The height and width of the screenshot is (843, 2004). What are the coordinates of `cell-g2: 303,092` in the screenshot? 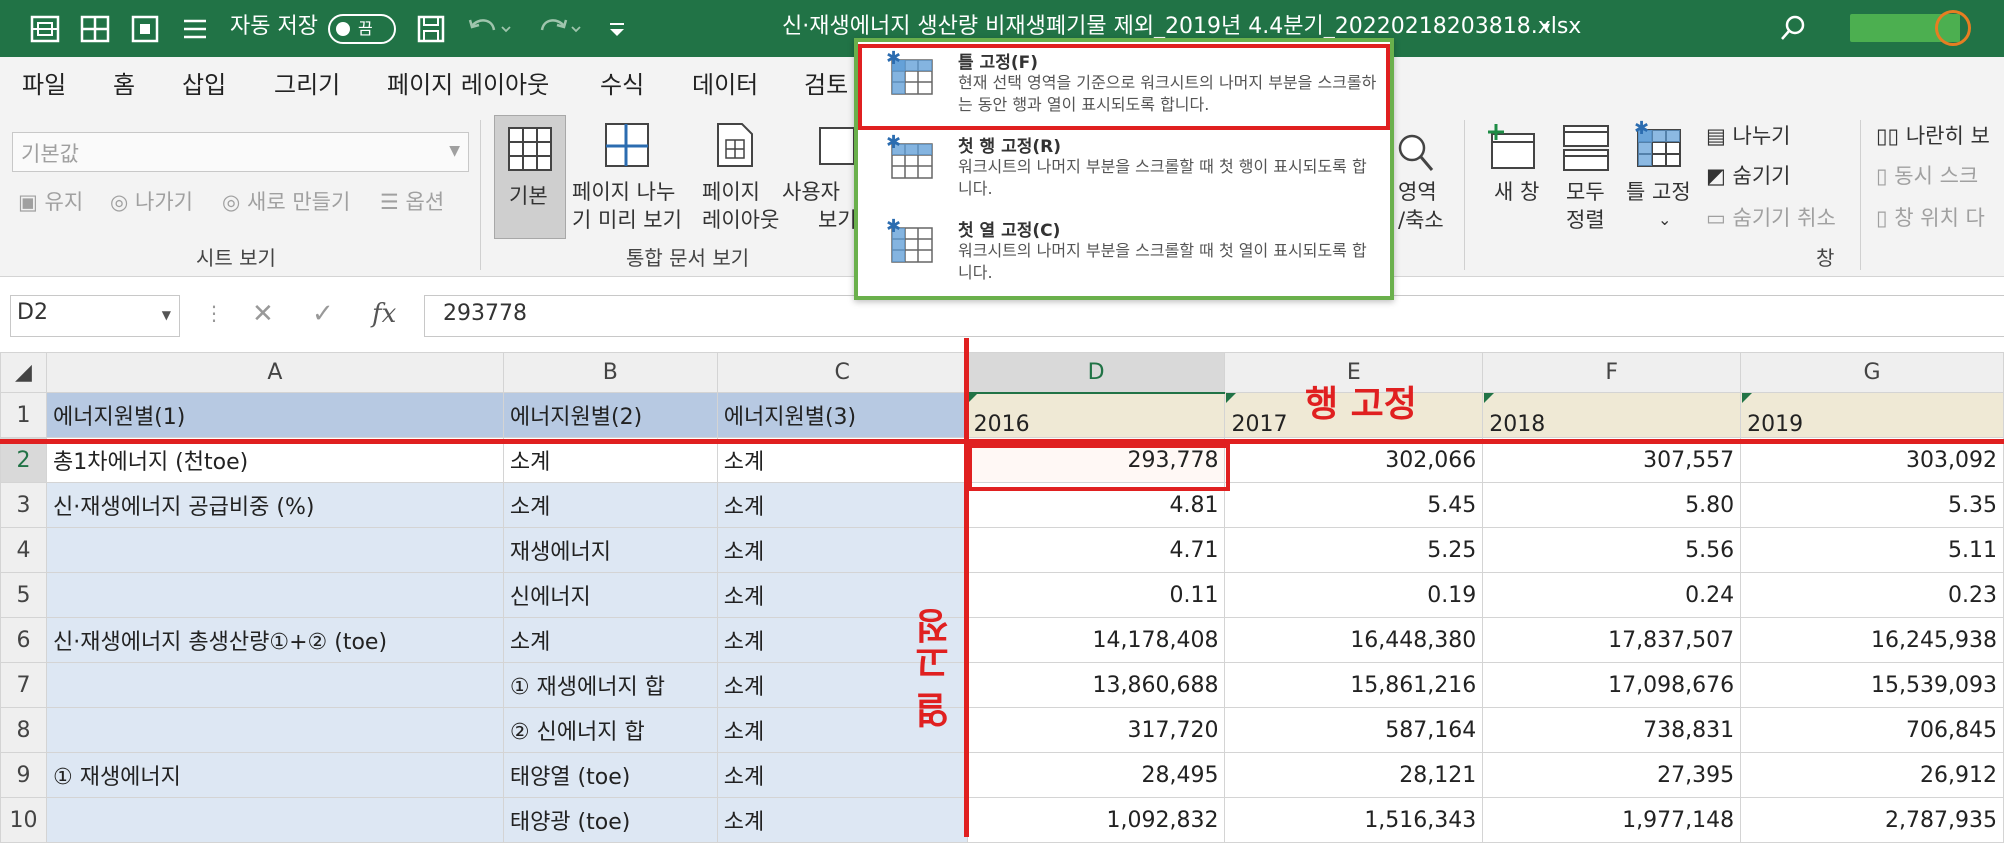 It's located at (1872, 460).